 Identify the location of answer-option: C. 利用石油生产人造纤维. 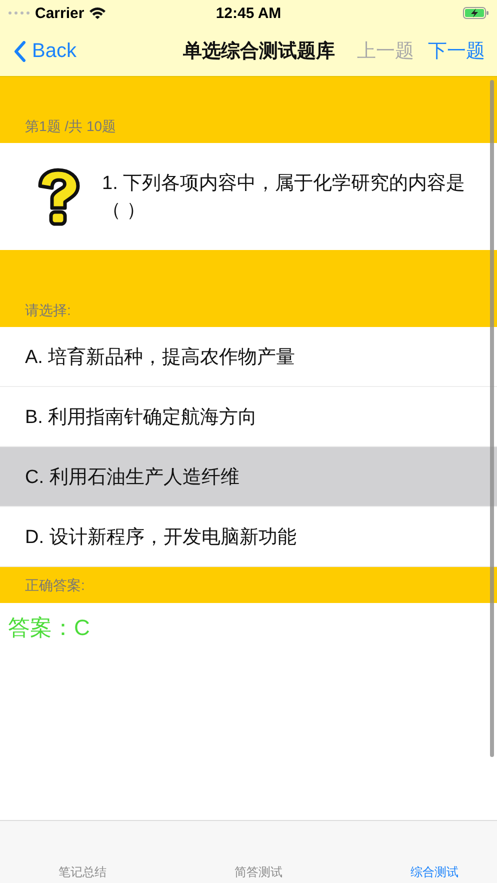
(248, 477).